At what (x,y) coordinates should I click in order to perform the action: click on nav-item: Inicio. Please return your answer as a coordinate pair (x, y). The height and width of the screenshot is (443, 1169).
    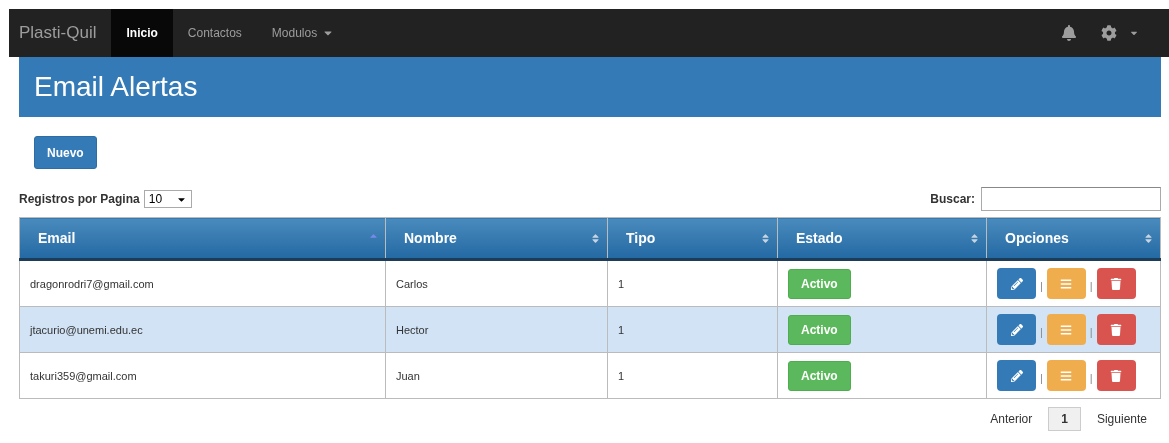
    Looking at the image, I should click on (142, 33).